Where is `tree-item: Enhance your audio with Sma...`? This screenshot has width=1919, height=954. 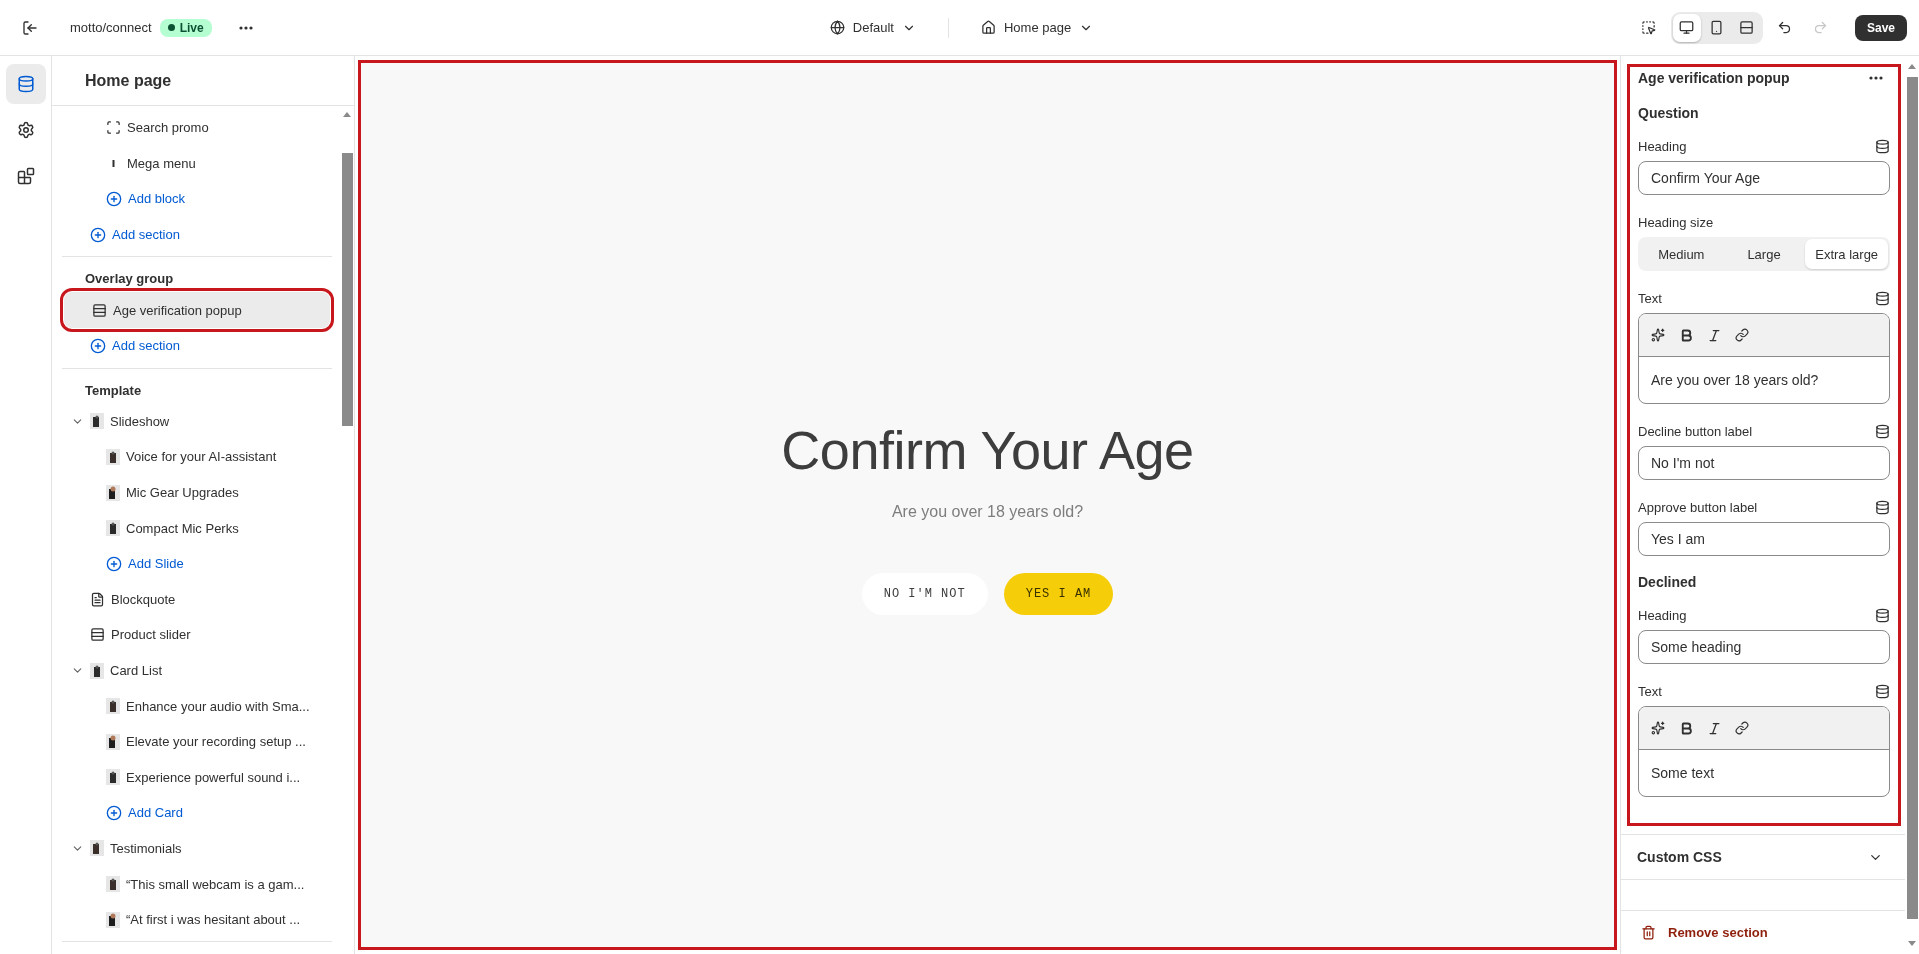
tree-item: Enhance your audio with Sma... is located at coordinates (197, 706).